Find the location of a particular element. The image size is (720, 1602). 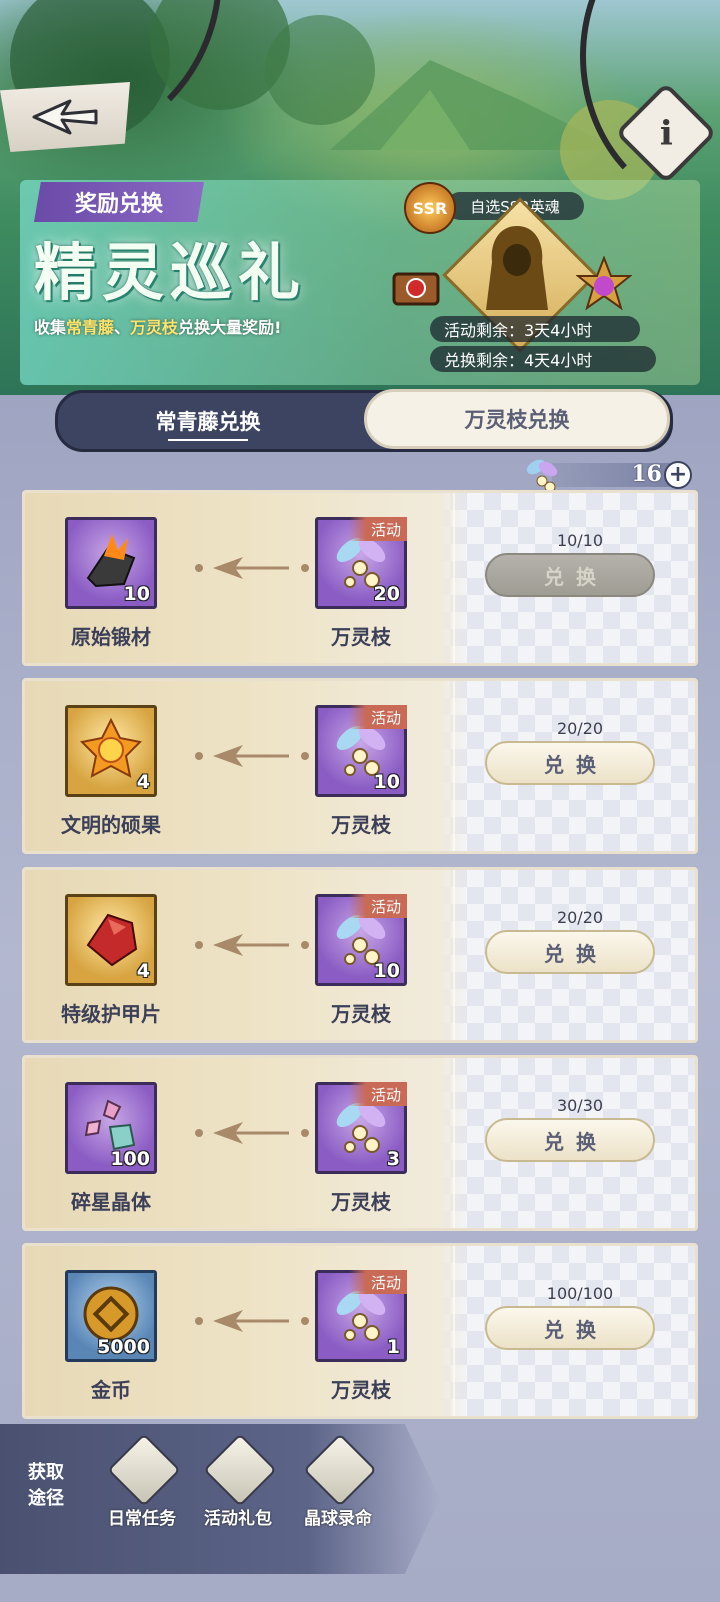

reward-count: 5000 is located at coordinates (123, 1347).